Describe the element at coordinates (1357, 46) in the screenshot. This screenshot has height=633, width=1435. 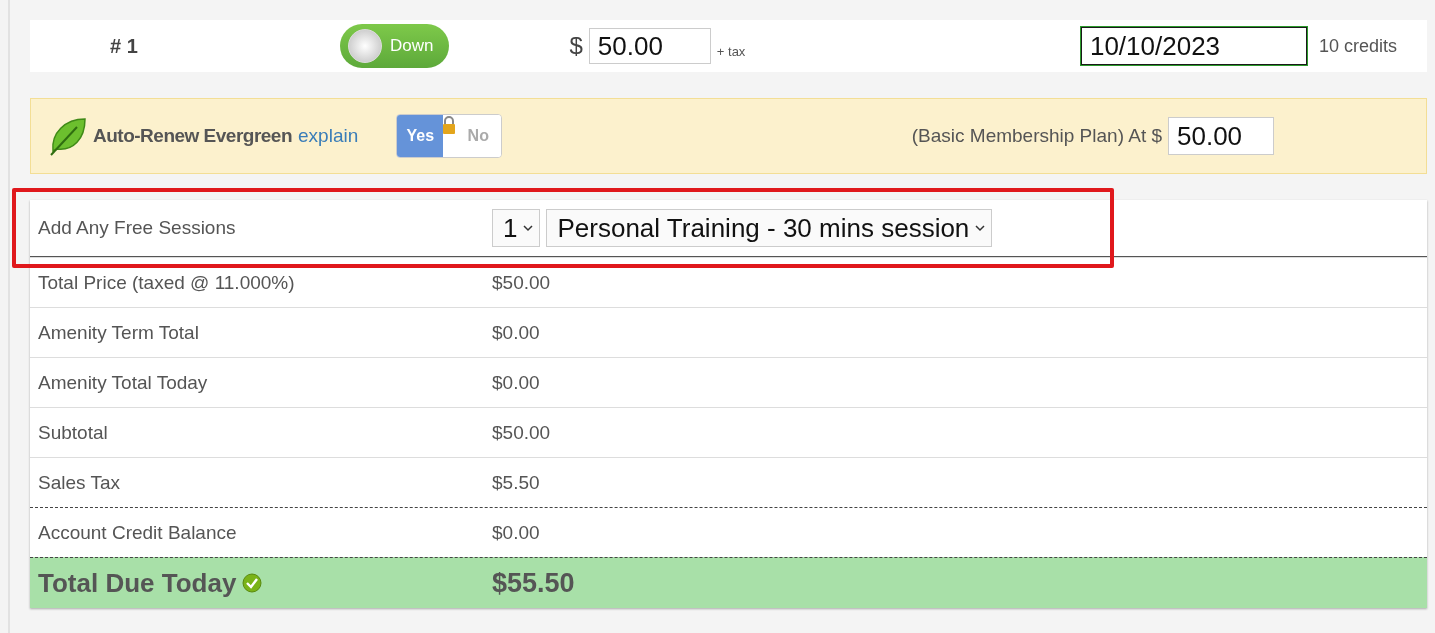
I see `credits-count: 10 credits` at that location.